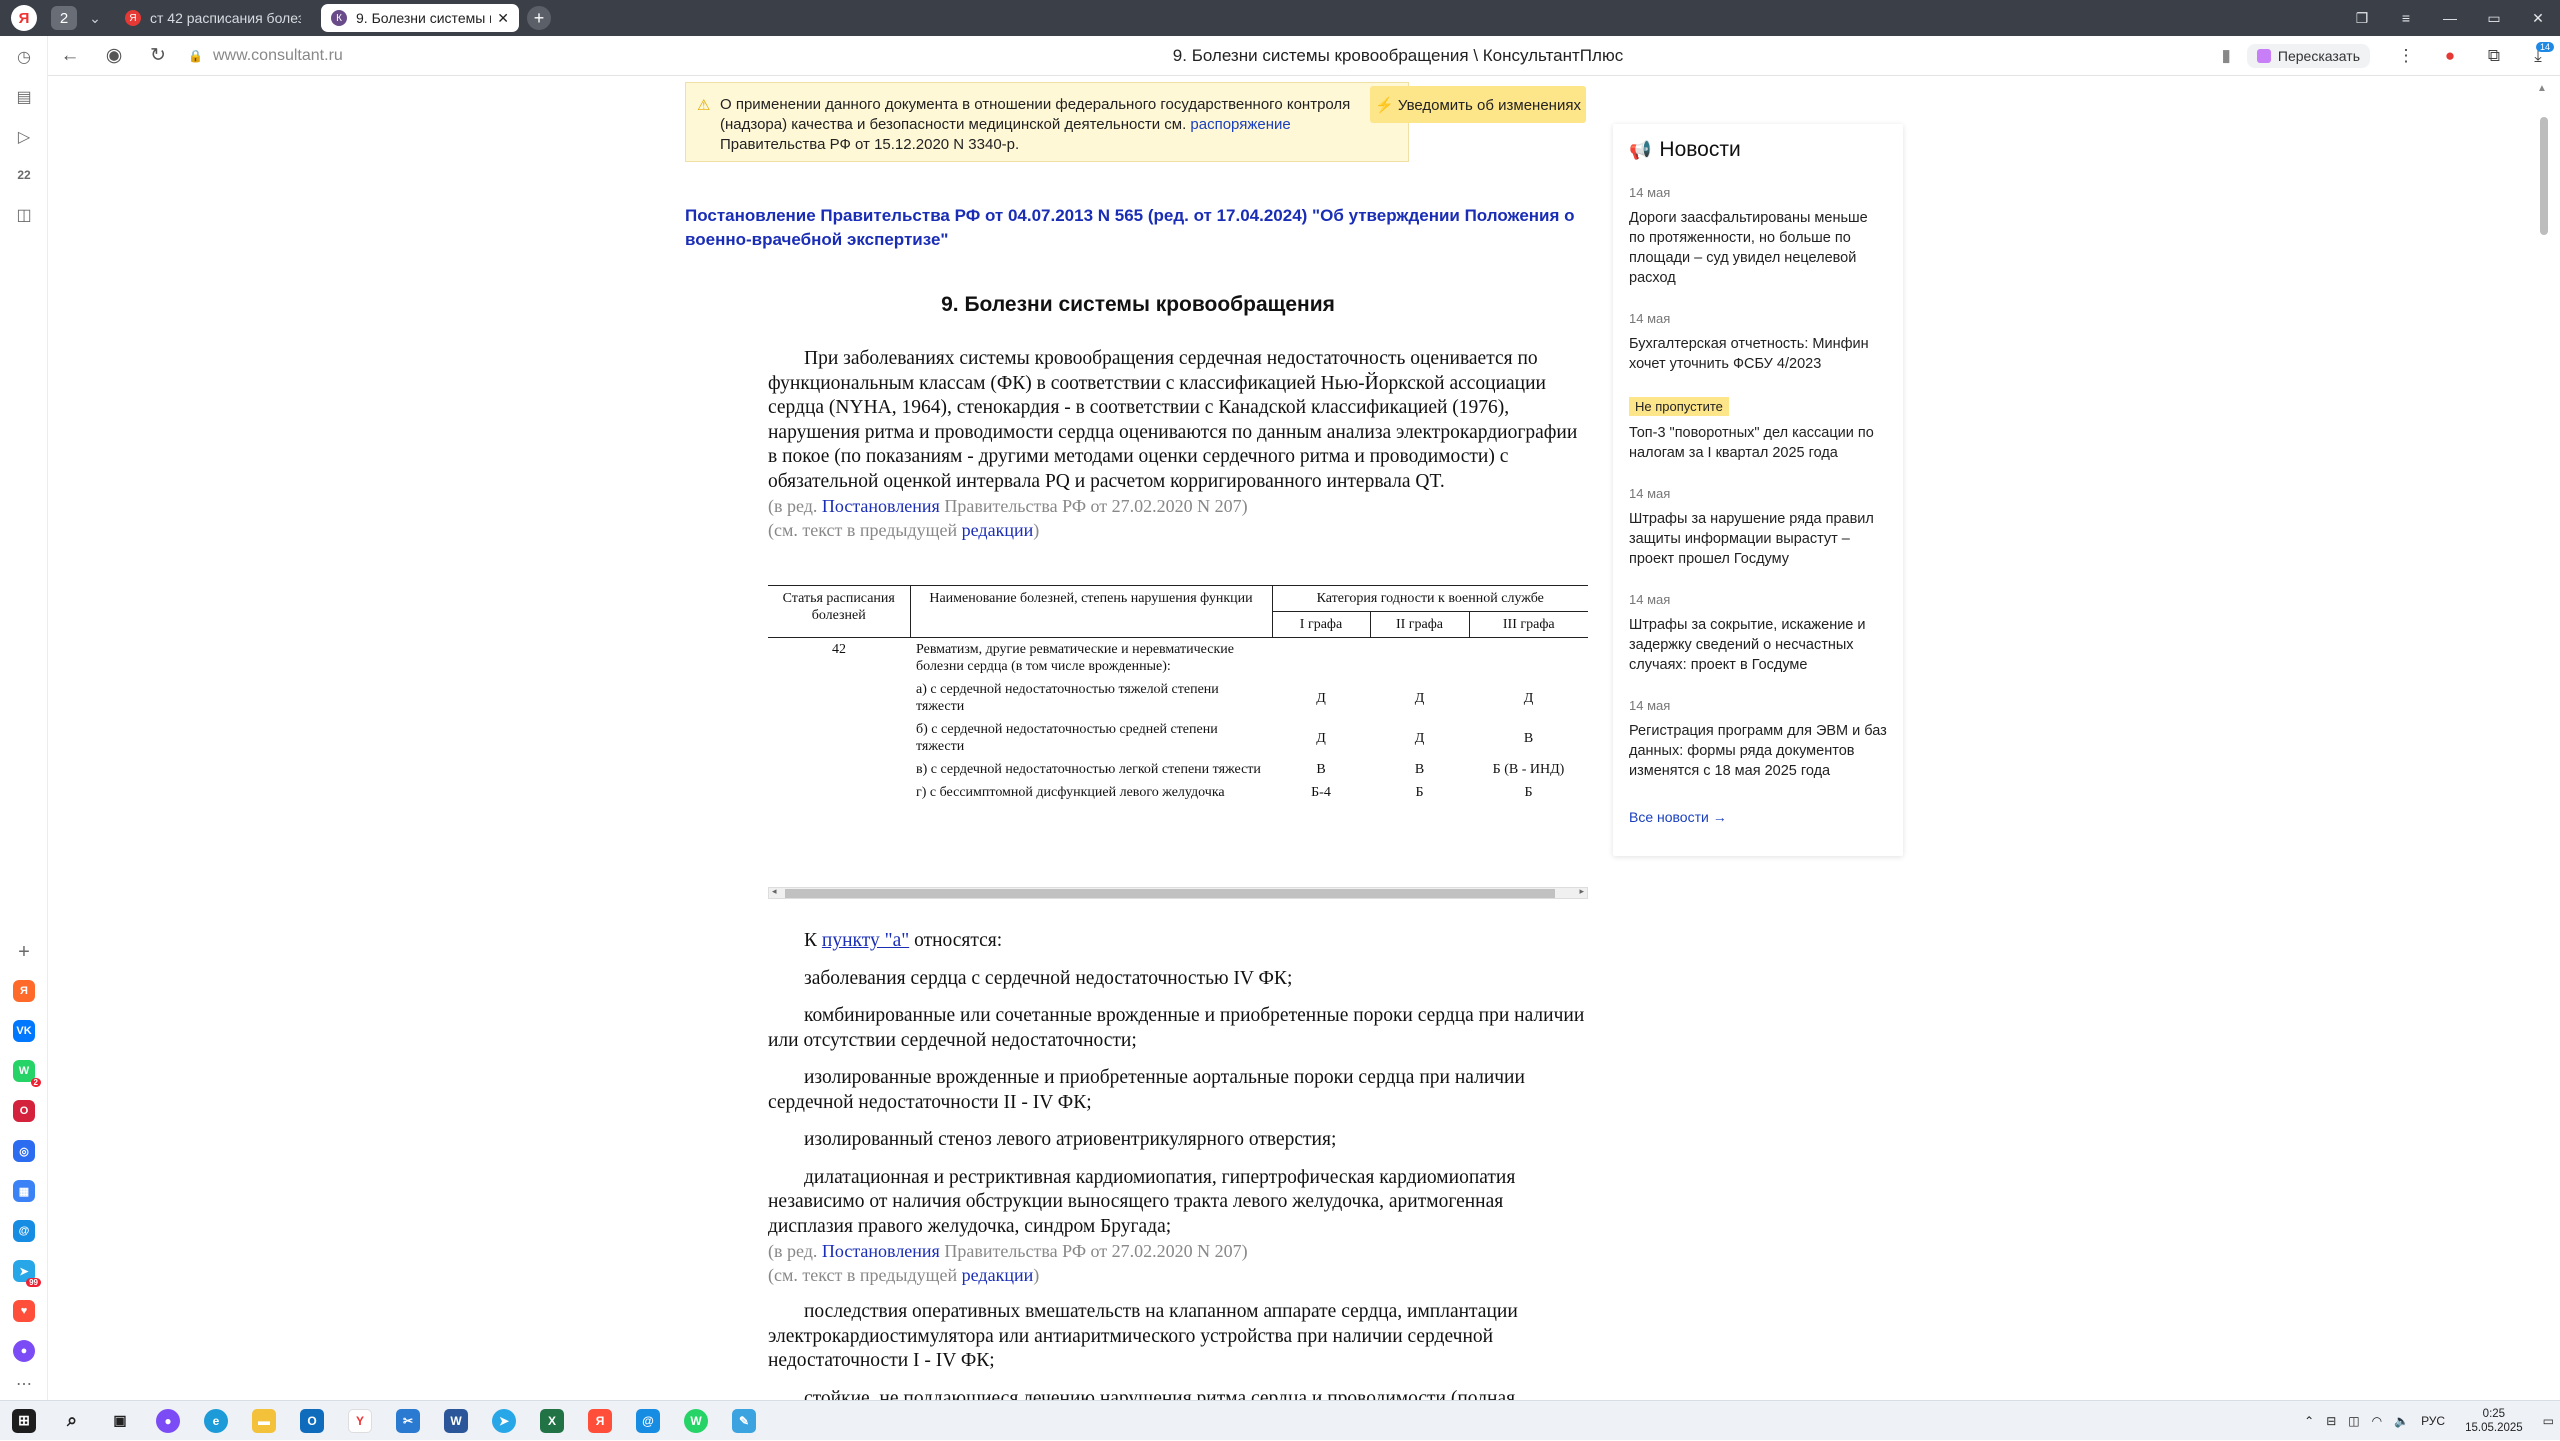 Image resolution: width=2560 pixels, height=1441 pixels. Describe the element at coordinates (552, 1421) in the screenshot. I see `excel-icon: X` at that location.